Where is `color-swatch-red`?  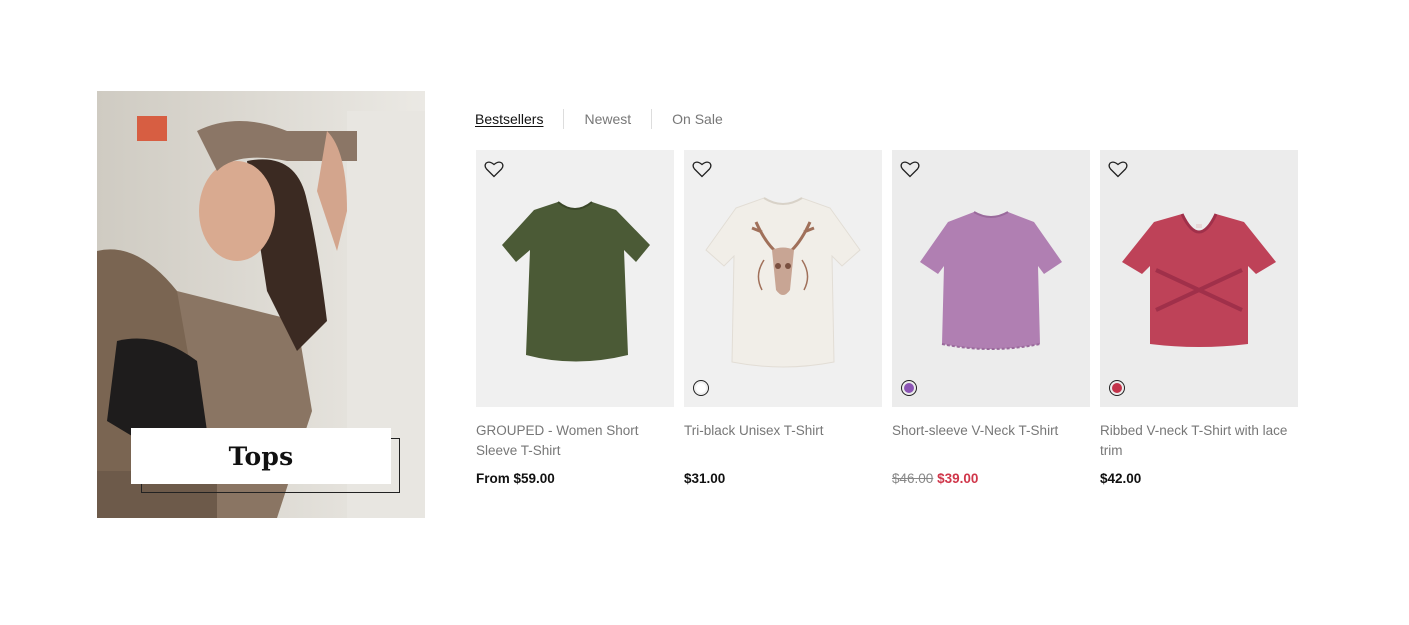
color-swatch-red is located at coordinates (1117, 388).